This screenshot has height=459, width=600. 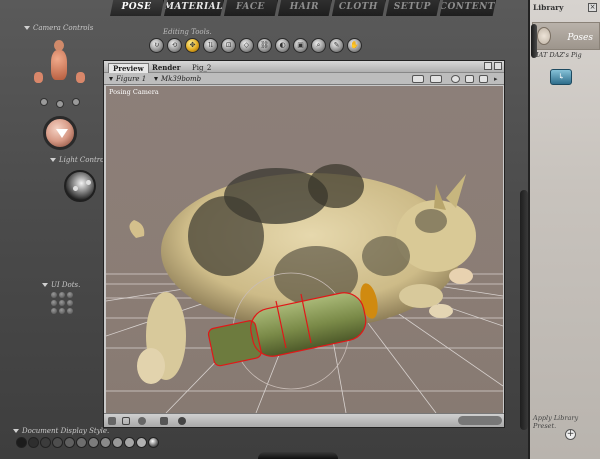 I want to click on silhouette-style-icon, so click(x=21, y=442).